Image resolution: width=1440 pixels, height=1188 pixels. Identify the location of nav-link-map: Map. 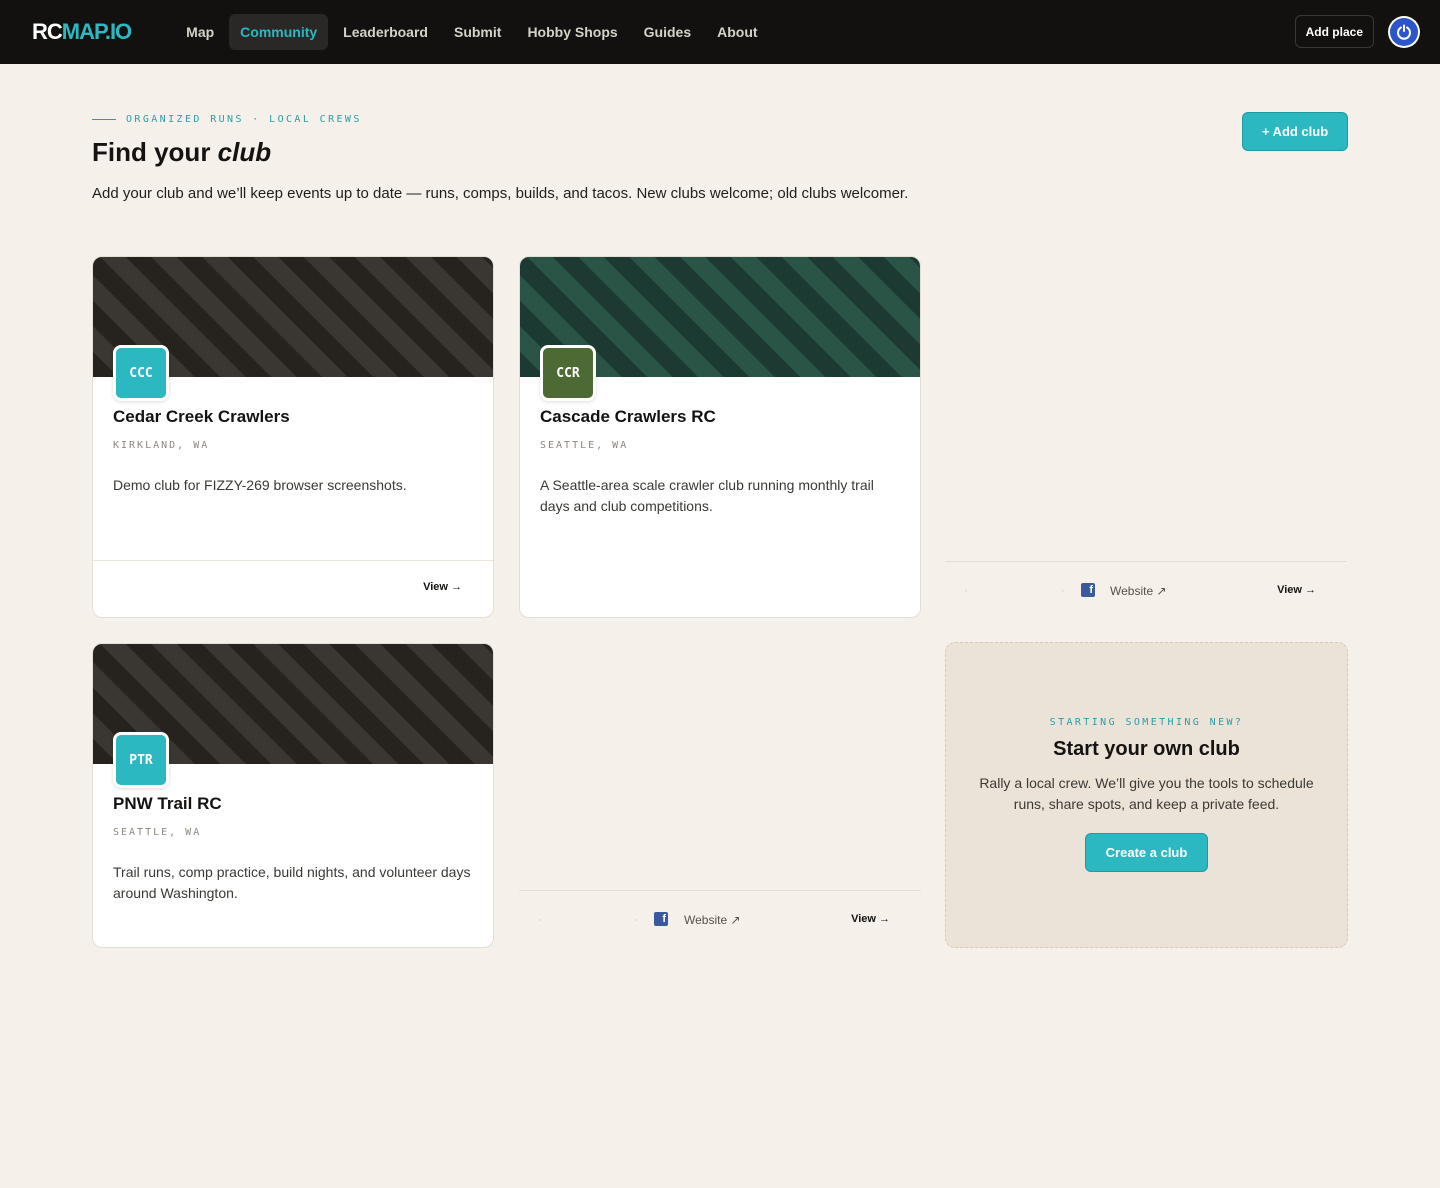
(200, 32).